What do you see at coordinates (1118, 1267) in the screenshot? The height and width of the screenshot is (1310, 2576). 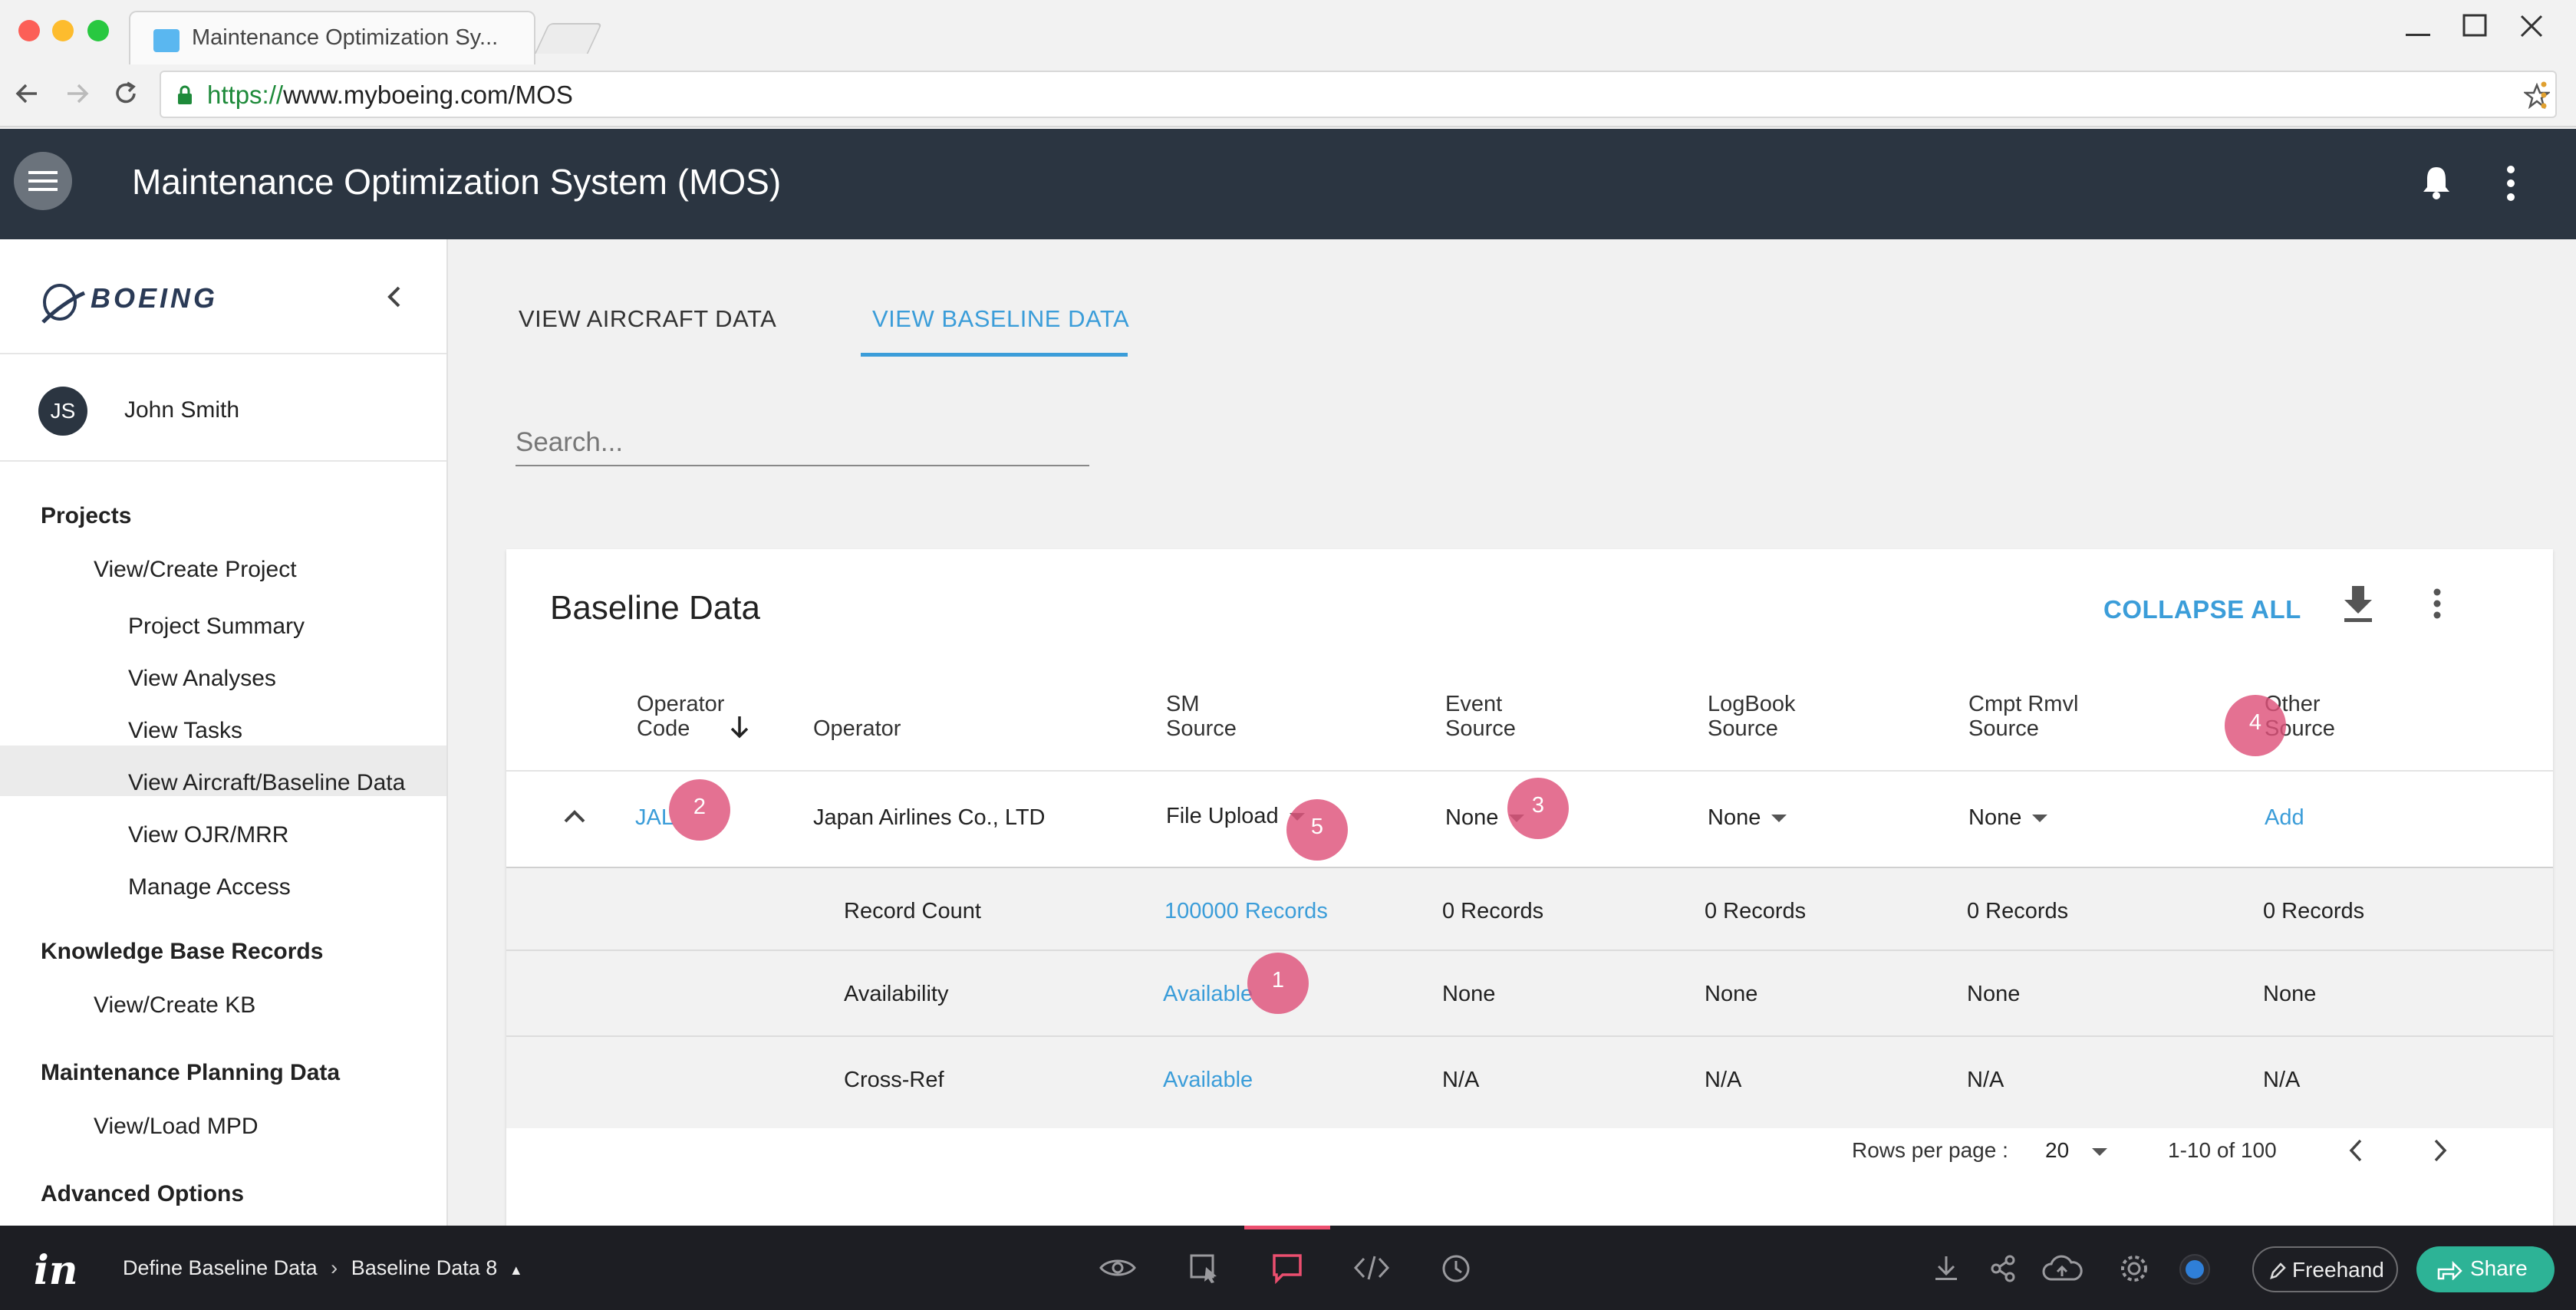 I see `preview-eye-icon` at bounding box center [1118, 1267].